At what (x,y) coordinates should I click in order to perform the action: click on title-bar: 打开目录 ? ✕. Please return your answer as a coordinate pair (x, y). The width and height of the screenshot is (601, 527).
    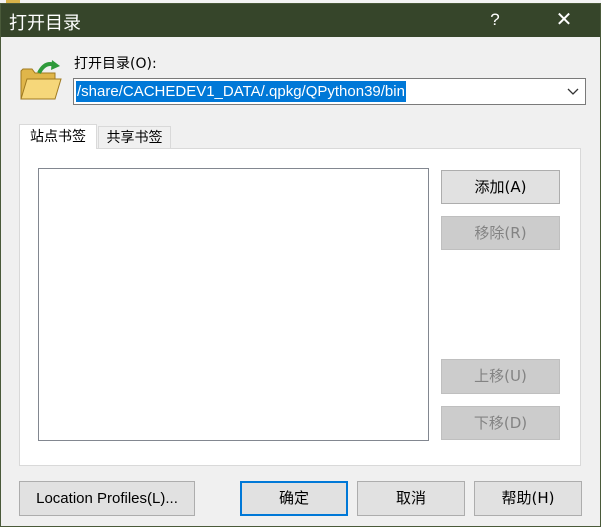
    Looking at the image, I should click on (300, 20).